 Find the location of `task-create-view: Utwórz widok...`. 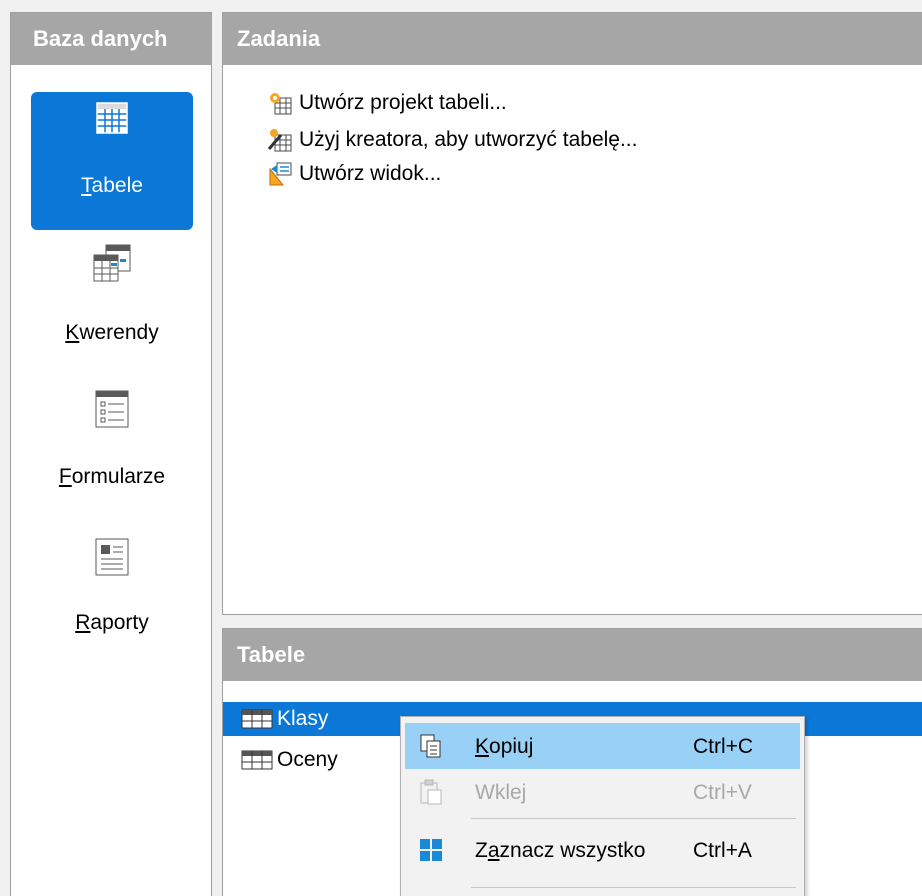

task-create-view: Utwórz widok... is located at coordinates (354, 174).